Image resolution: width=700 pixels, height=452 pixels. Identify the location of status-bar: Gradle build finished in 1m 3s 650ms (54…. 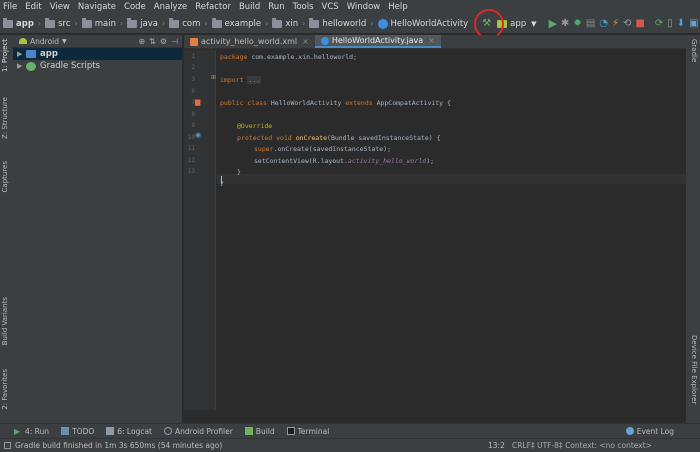
(350, 445).